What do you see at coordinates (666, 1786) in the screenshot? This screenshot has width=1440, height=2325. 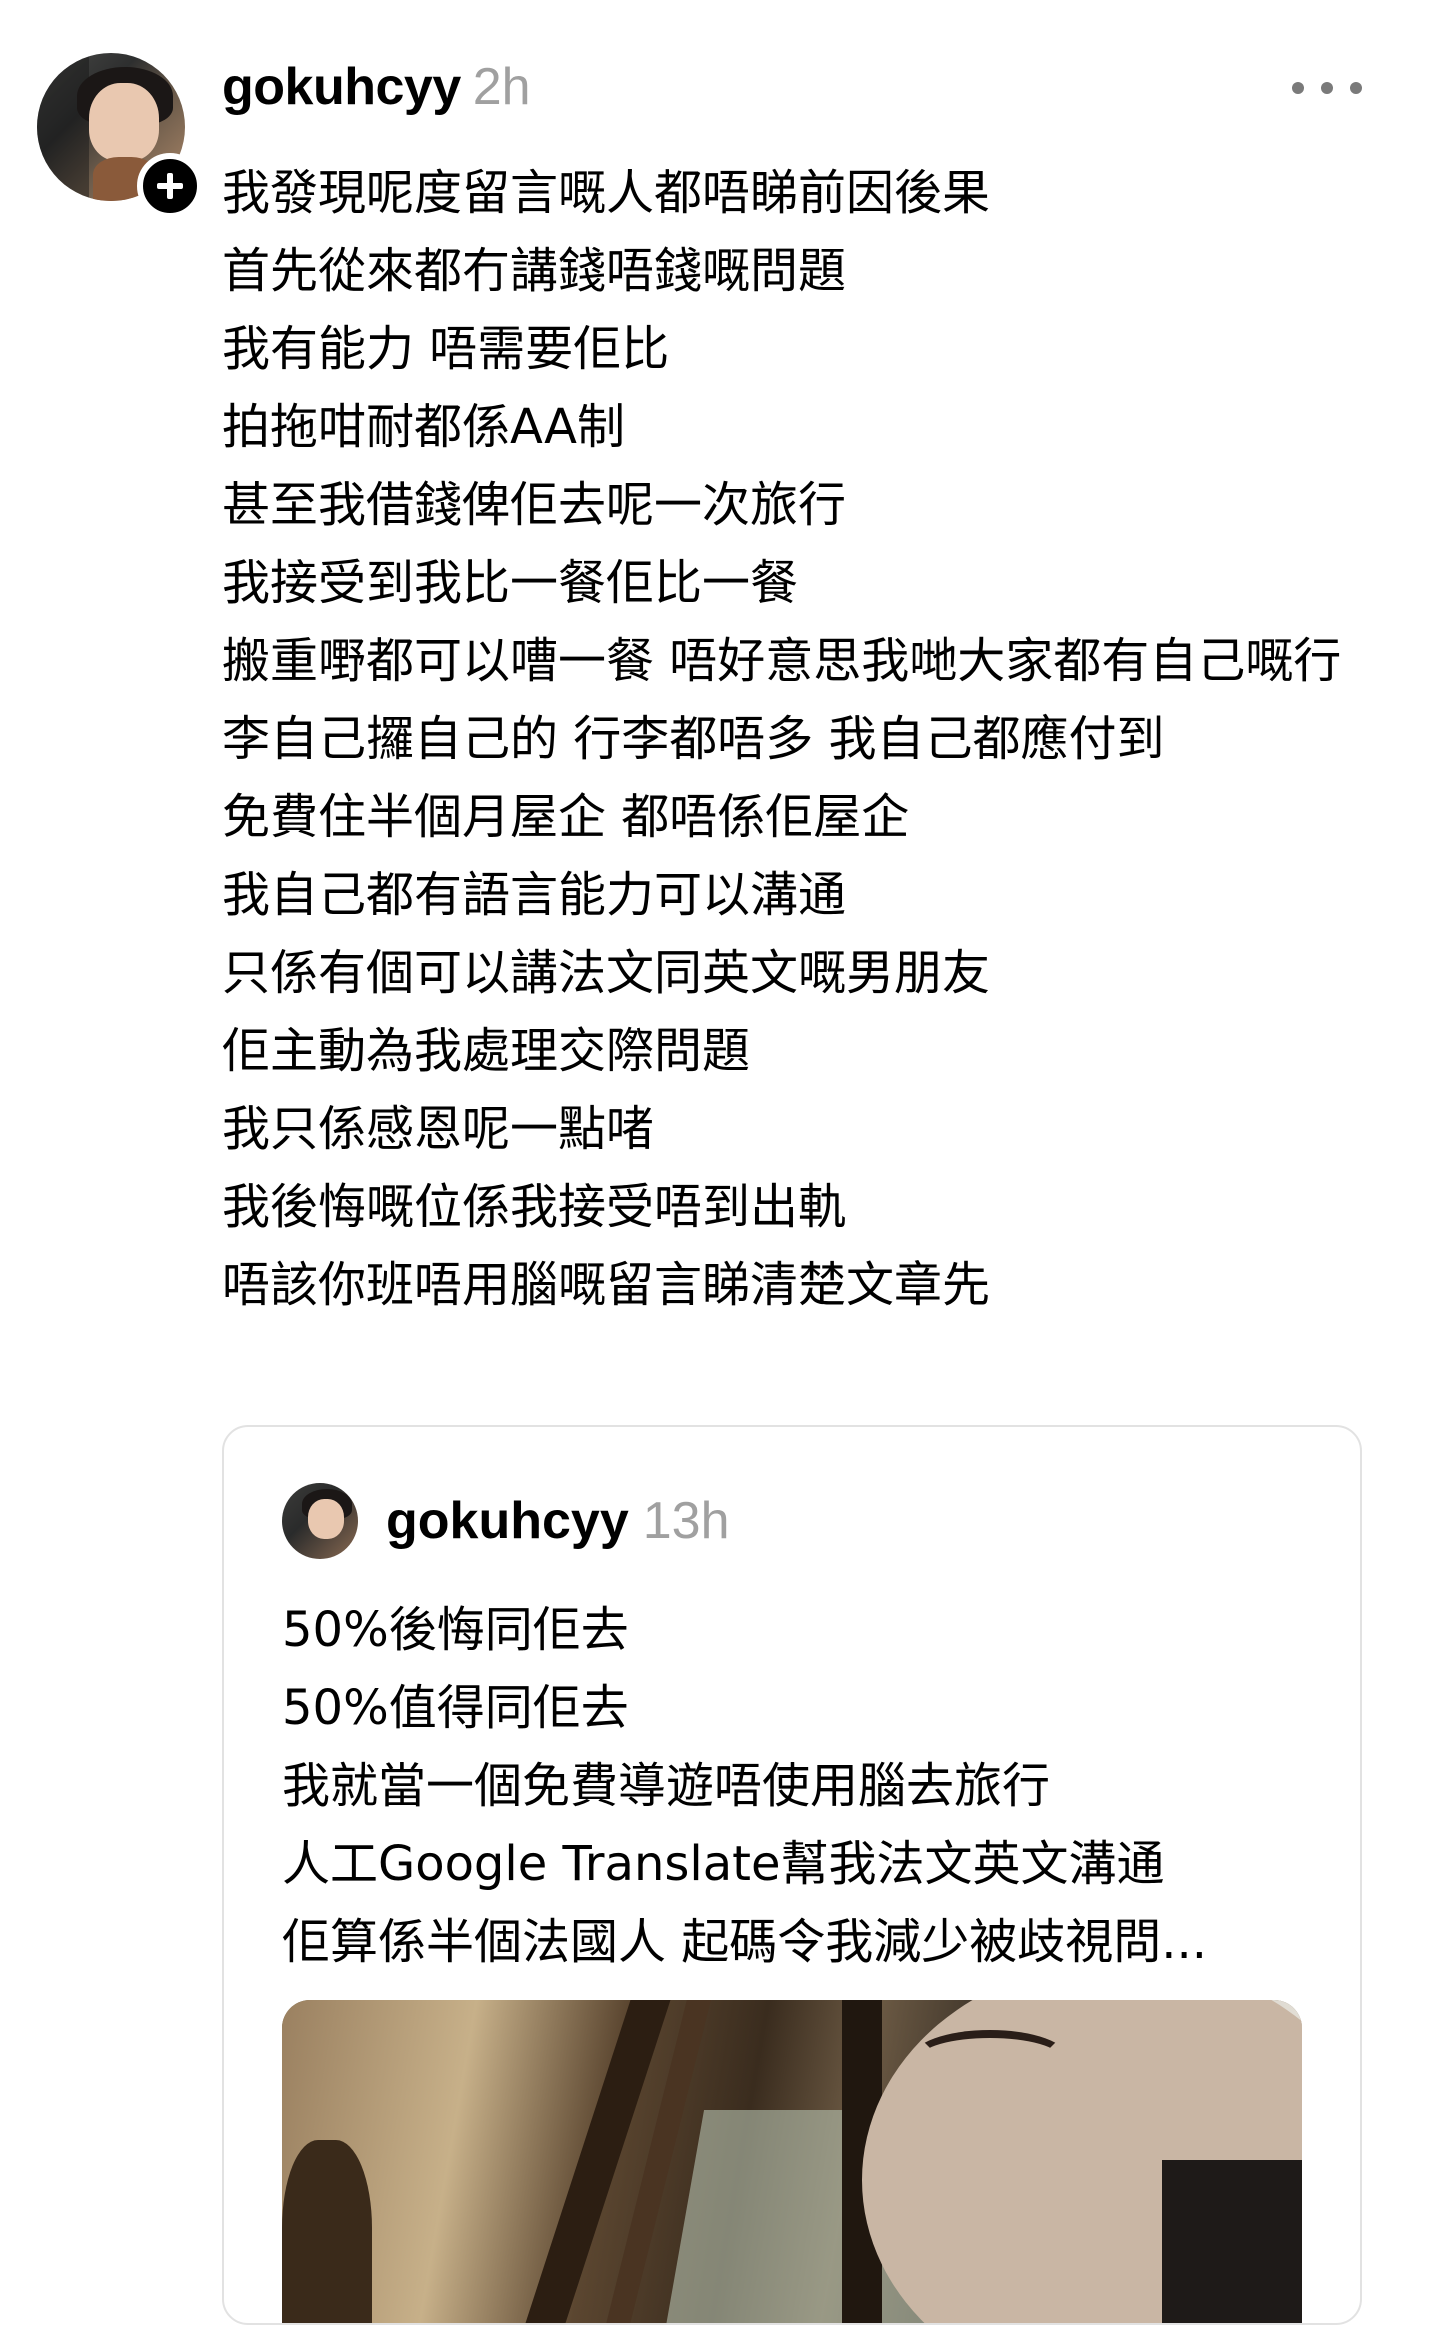 I see `quoted-line: 我就當一個免費導遊唔使用腦去旅行￼` at bounding box center [666, 1786].